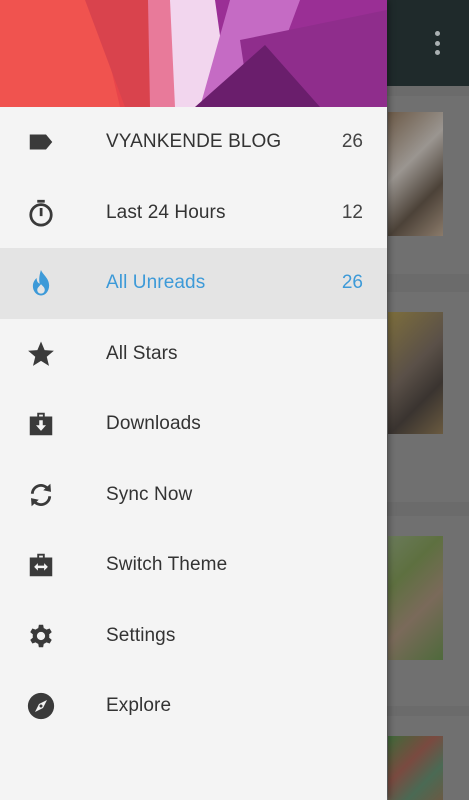 The height and width of the screenshot is (800, 469). What do you see at coordinates (193, 706) in the screenshot?
I see `nav-item-explore: Explore` at bounding box center [193, 706].